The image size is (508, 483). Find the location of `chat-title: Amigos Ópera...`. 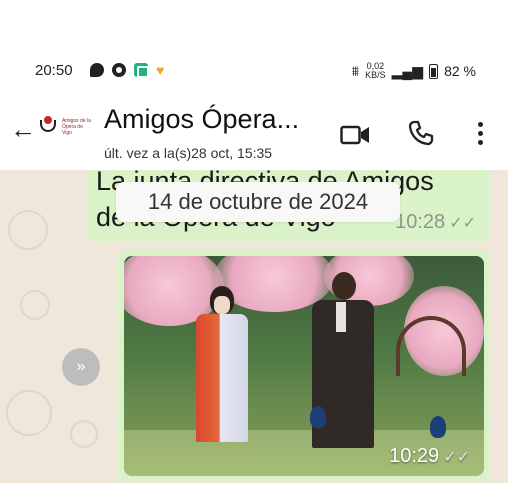

chat-title: Amigos Ópera... is located at coordinates (201, 119).